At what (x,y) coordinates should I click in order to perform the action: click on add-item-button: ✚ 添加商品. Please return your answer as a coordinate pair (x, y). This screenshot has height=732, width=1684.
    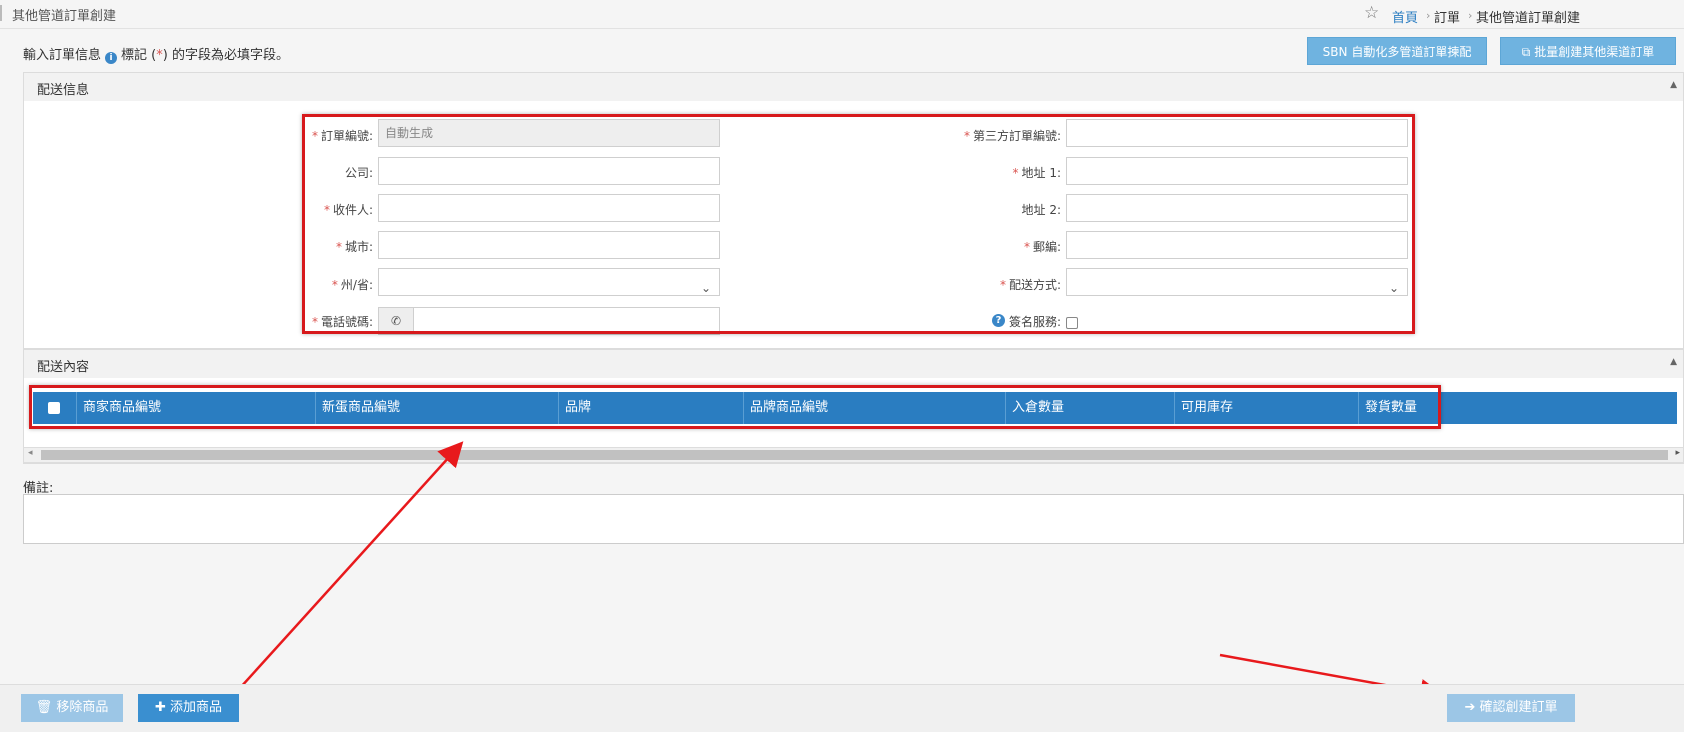
    Looking at the image, I should click on (188, 708).